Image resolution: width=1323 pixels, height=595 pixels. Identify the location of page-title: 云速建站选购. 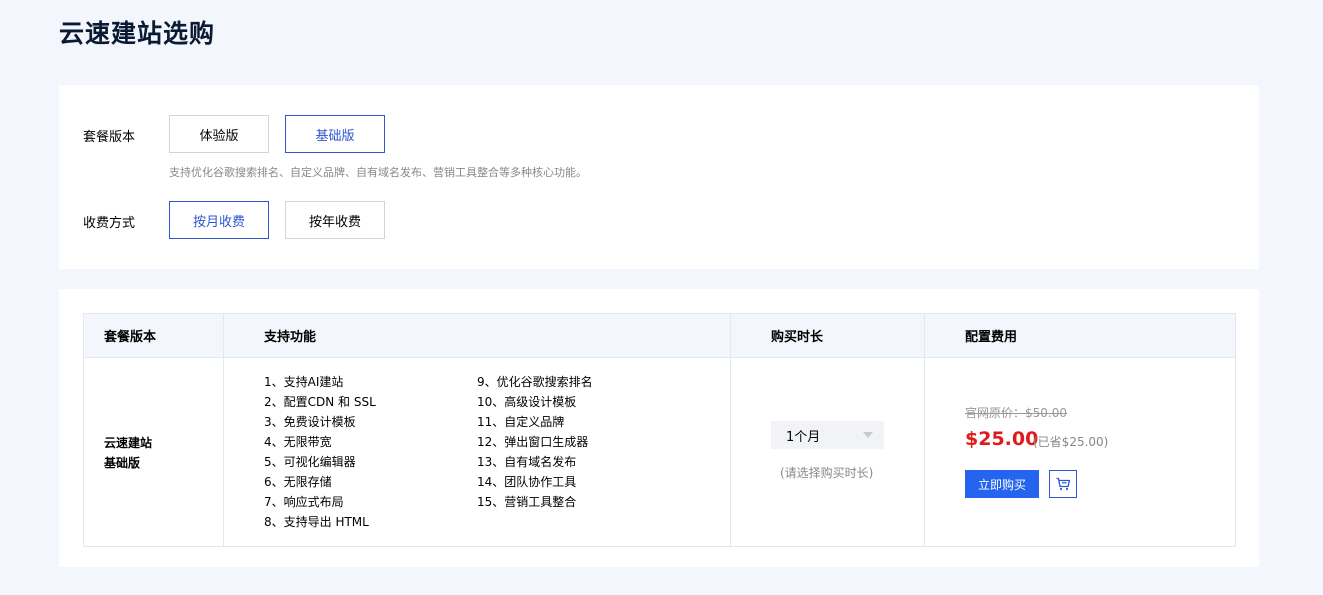
(137, 33).